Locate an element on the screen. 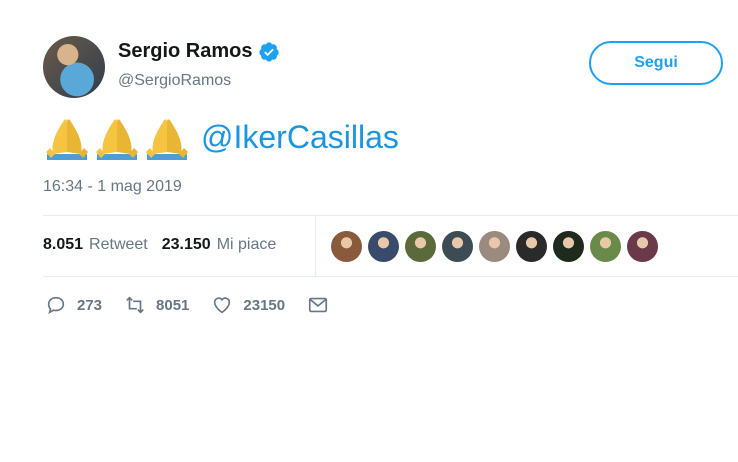 Image resolution: width=738 pixels, height=462 pixels. stats-separator is located at coordinates (315, 246).